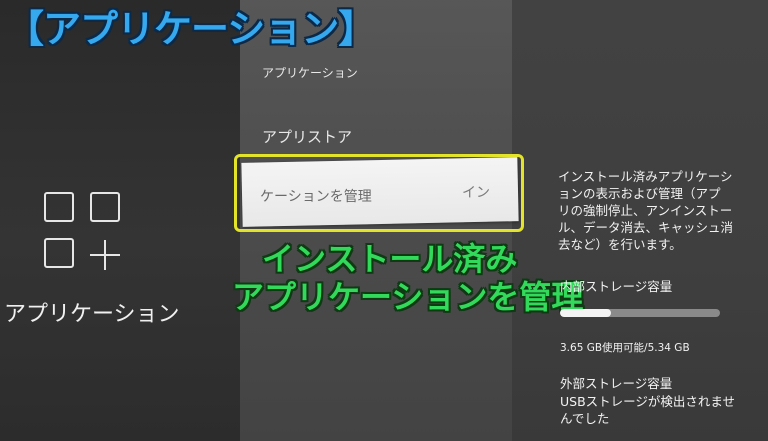  Describe the element at coordinates (620, 244) in the screenshot. I see `description-line: 去など）を行います。` at that location.